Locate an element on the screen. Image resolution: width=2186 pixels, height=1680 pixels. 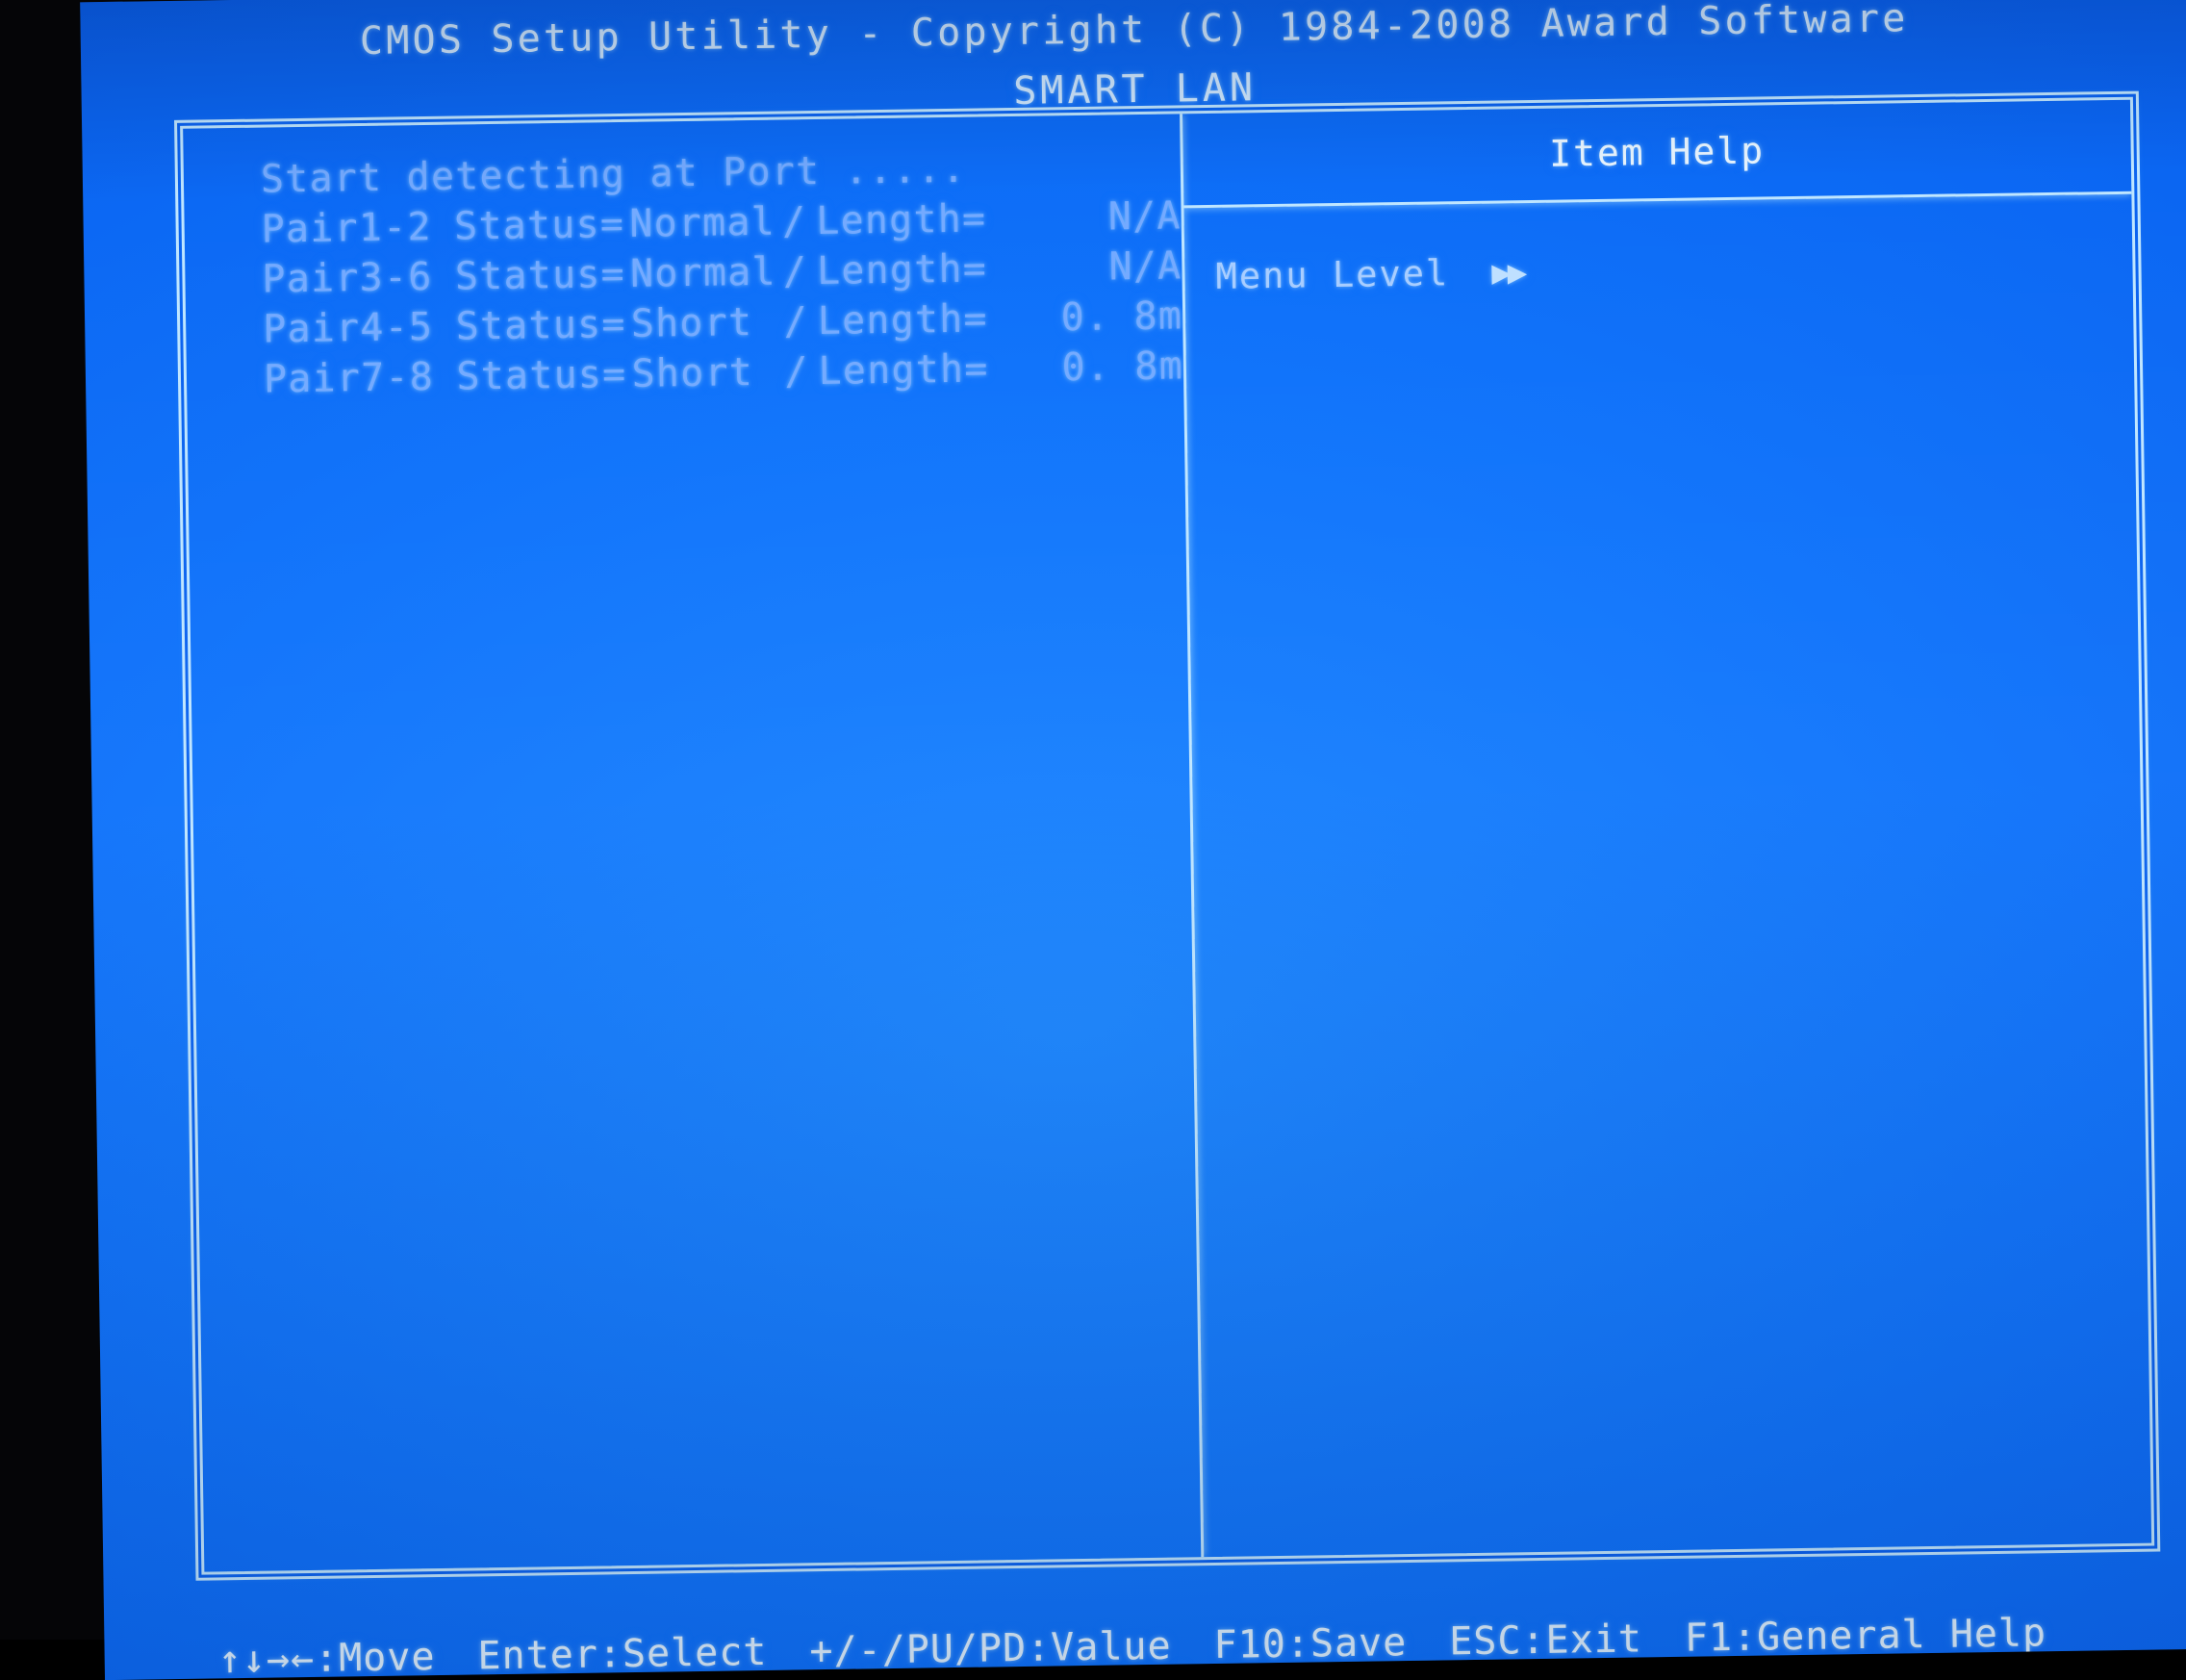
item-help-title: Item Help is located at coordinates (1657, 154).